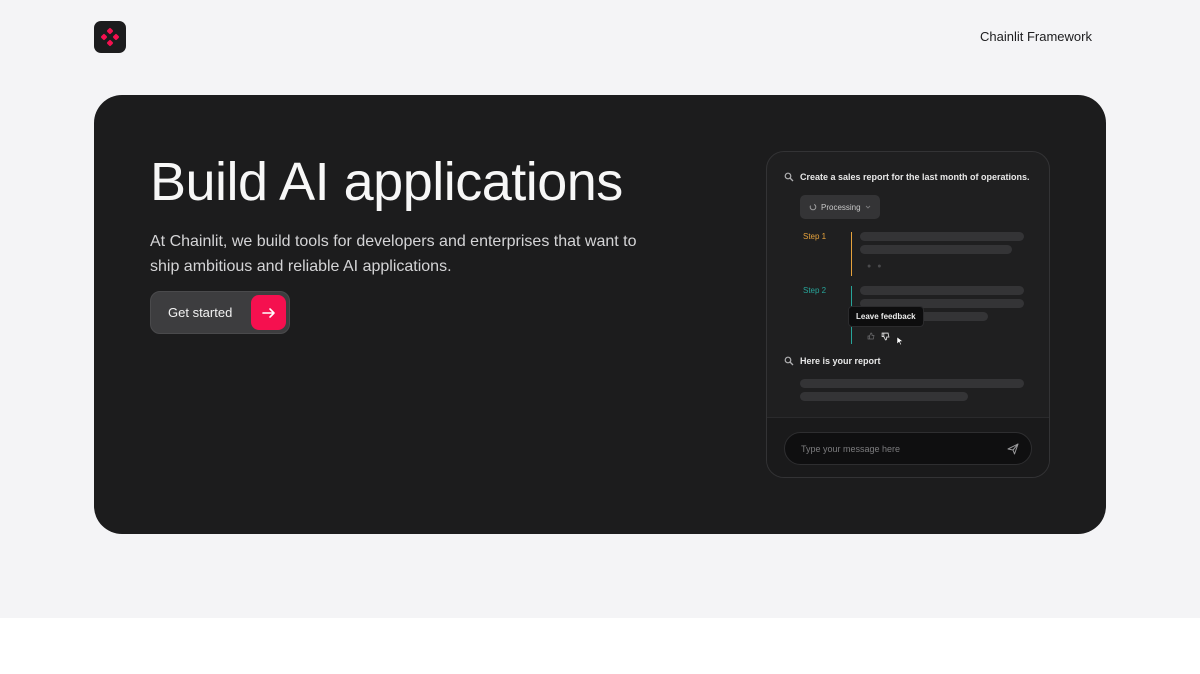  Describe the element at coordinates (851, 254) in the screenshot. I see `step-1-line` at that location.